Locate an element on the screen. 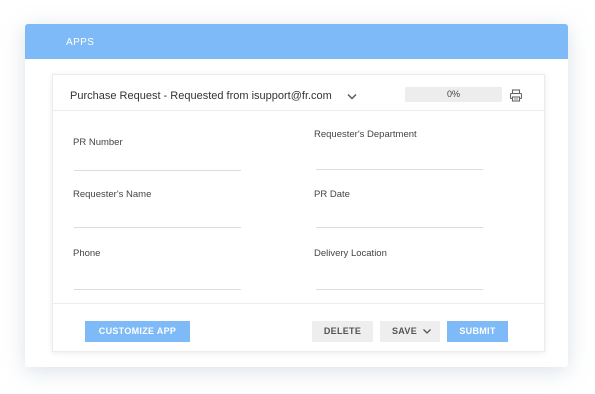 Image resolution: width=595 pixels, height=394 pixels. progress-bar: 0% is located at coordinates (453, 94).